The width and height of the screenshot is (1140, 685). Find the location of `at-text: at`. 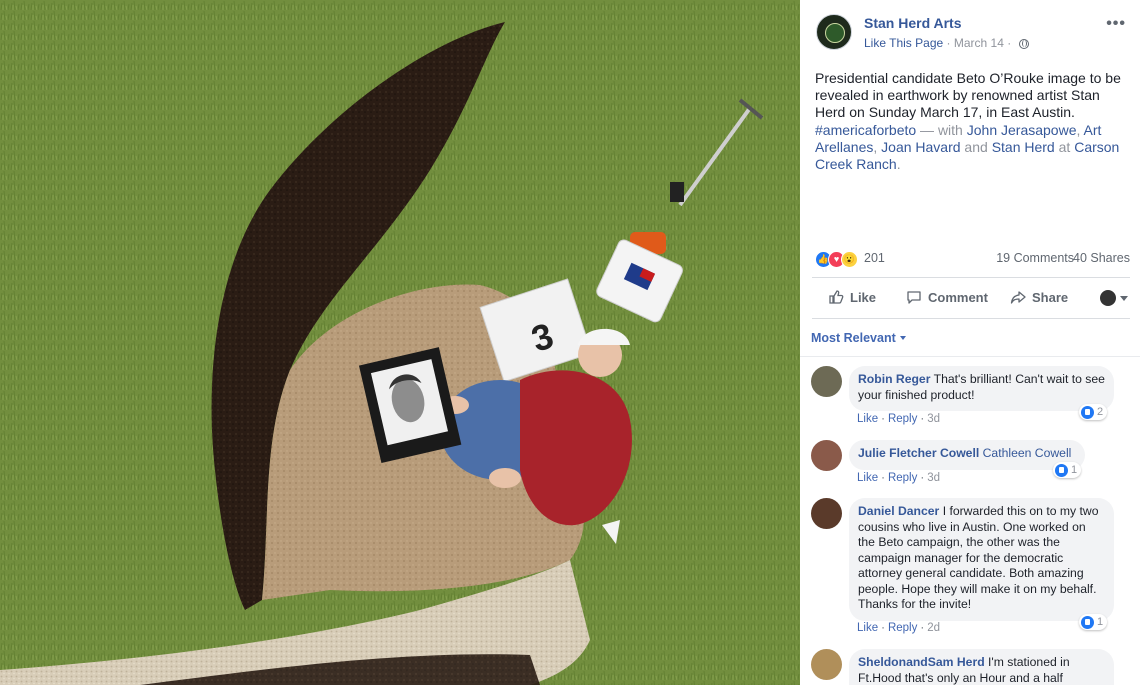

at-text: at is located at coordinates (1064, 146).